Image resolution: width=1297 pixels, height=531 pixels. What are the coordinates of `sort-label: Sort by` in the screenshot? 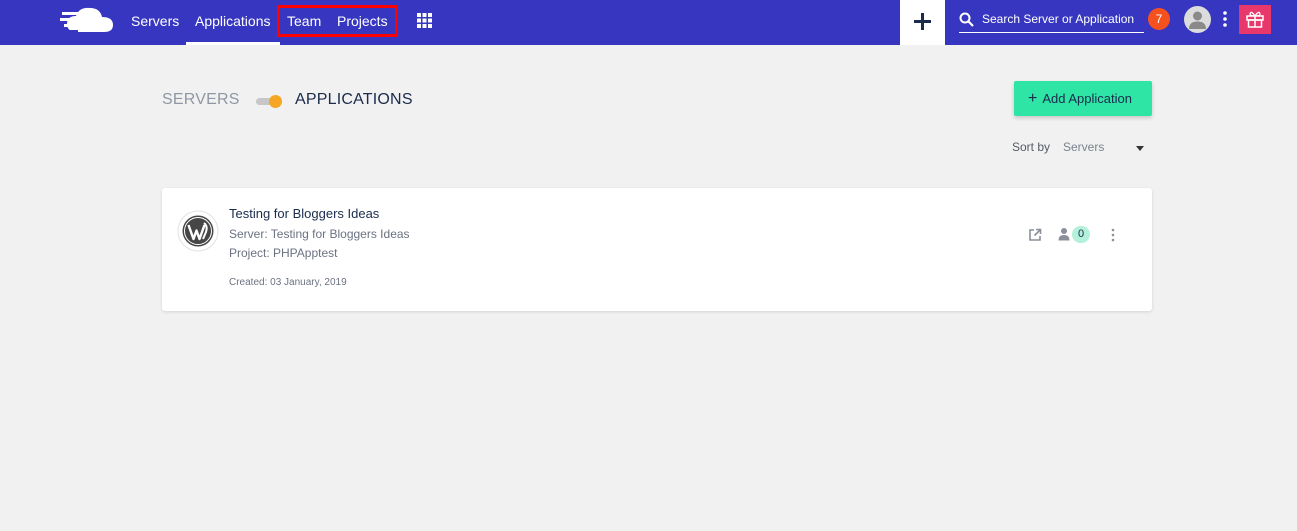 It's located at (1031, 147).